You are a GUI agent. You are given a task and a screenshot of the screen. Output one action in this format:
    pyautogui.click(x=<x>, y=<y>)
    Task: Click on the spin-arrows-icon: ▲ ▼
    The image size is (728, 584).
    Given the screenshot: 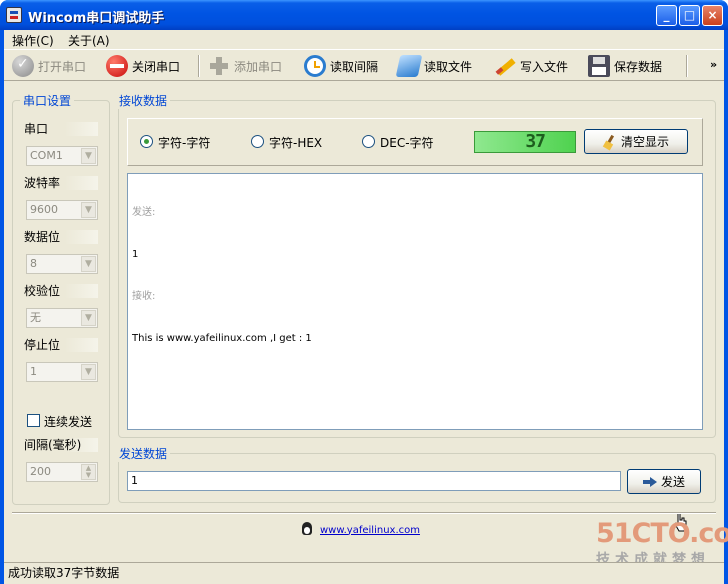 What is the action you would take?
    pyautogui.click(x=88, y=472)
    